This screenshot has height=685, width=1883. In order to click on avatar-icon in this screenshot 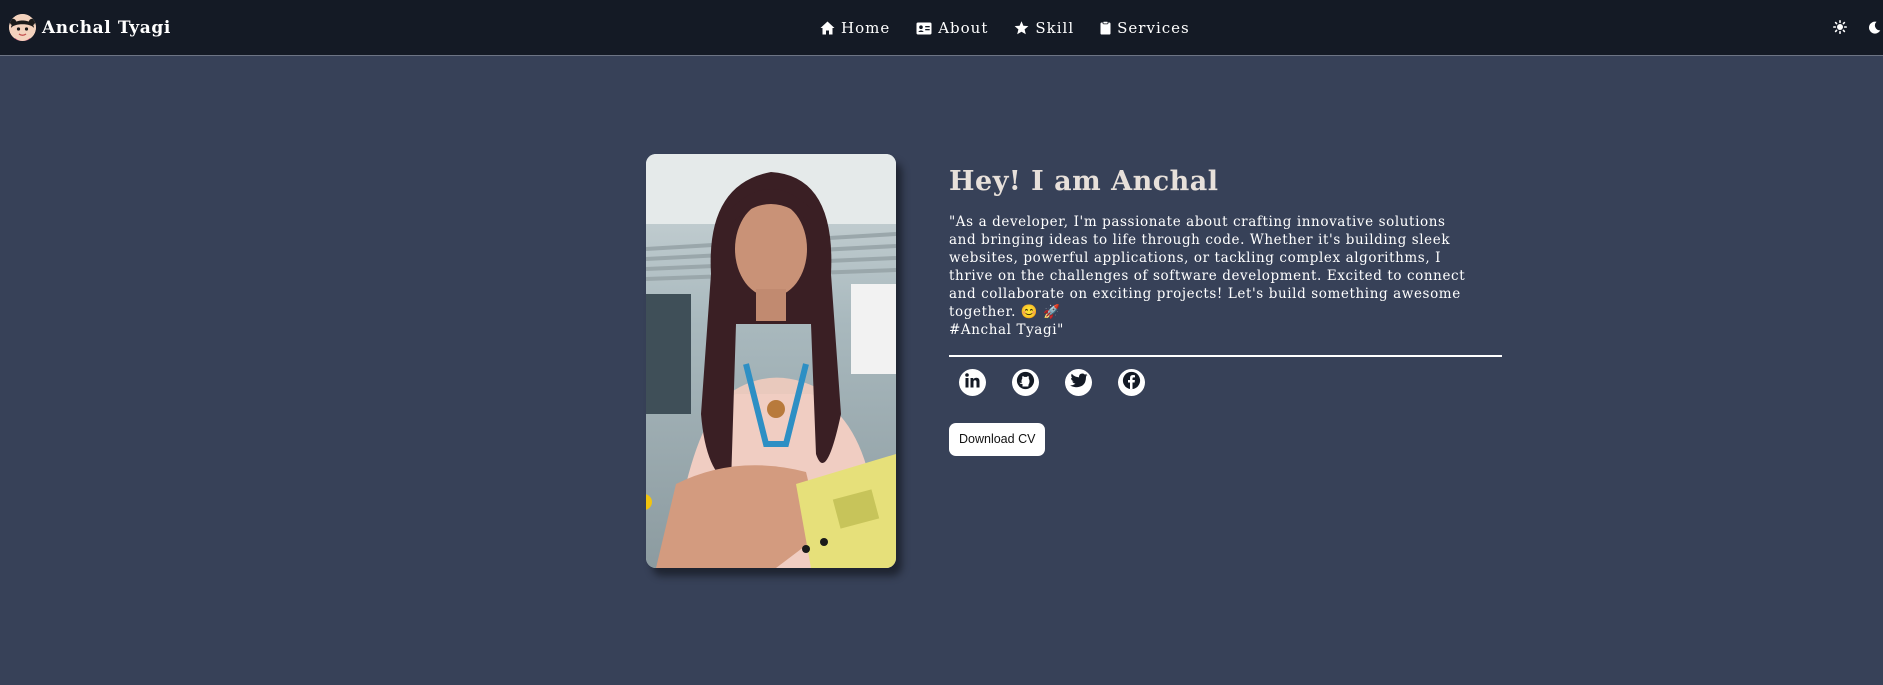, I will do `click(22, 27)`.